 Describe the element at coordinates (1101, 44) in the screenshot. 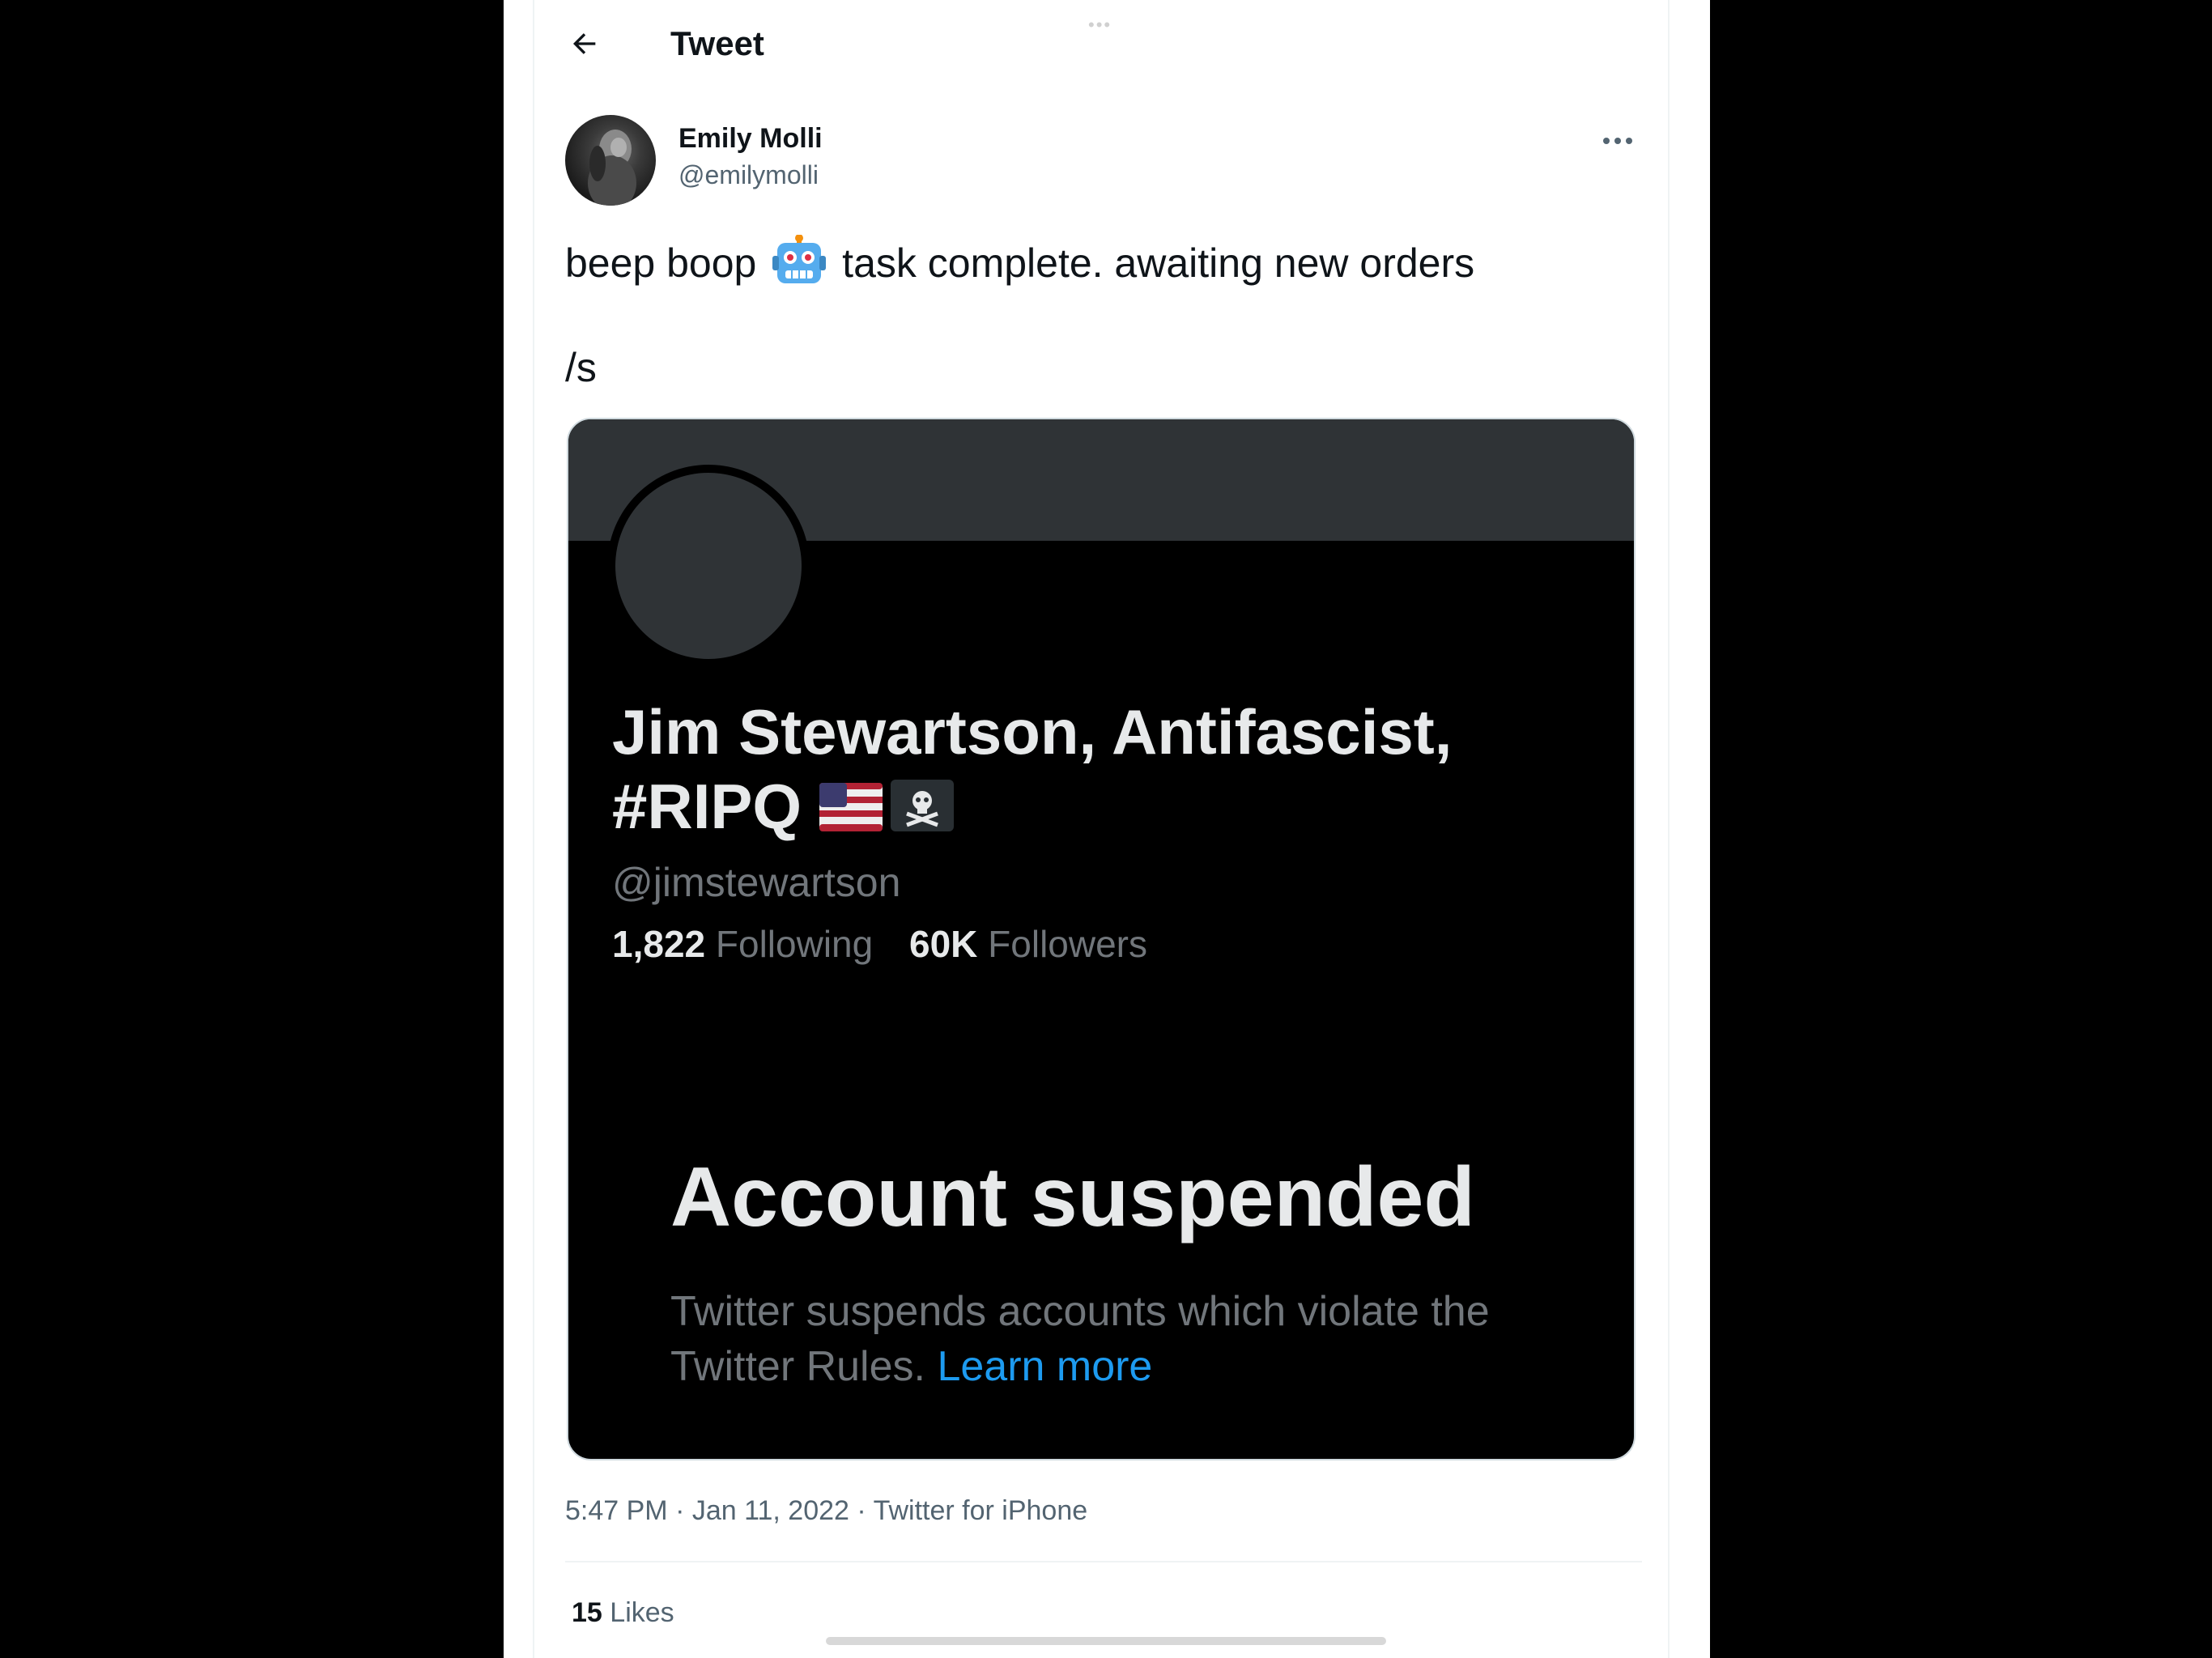

I see `tweet-header: Tweet` at that location.